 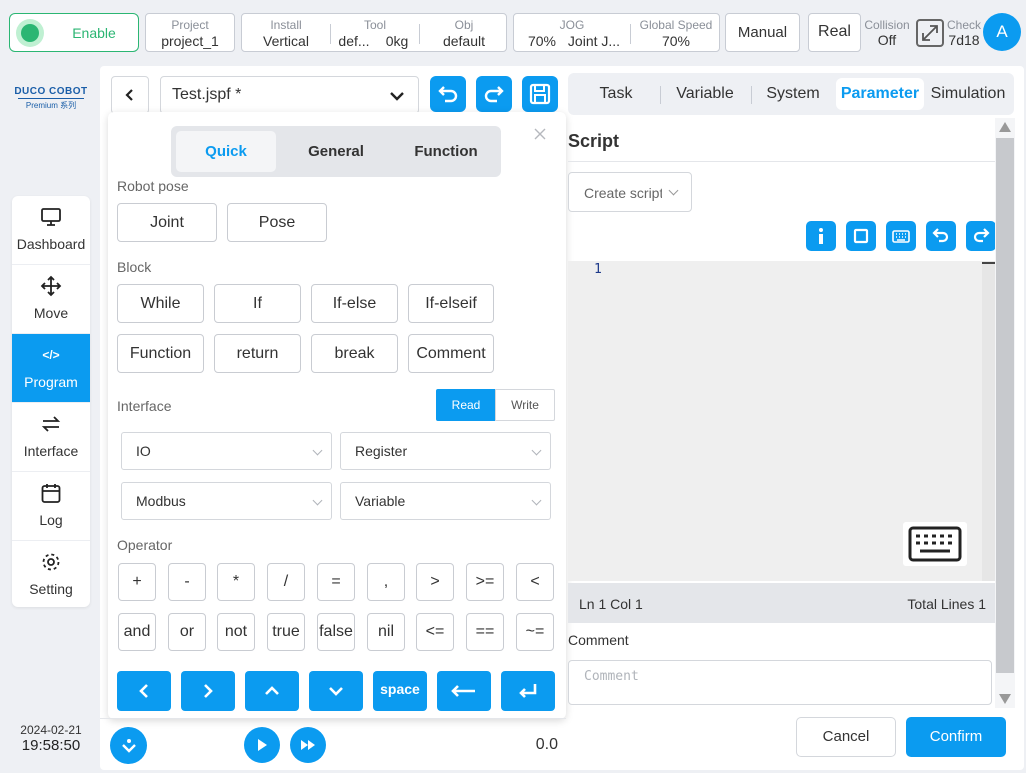 I want to click on speed-box: JOG 70% Joint J... Global Speed 70%, so click(x=616, y=32).